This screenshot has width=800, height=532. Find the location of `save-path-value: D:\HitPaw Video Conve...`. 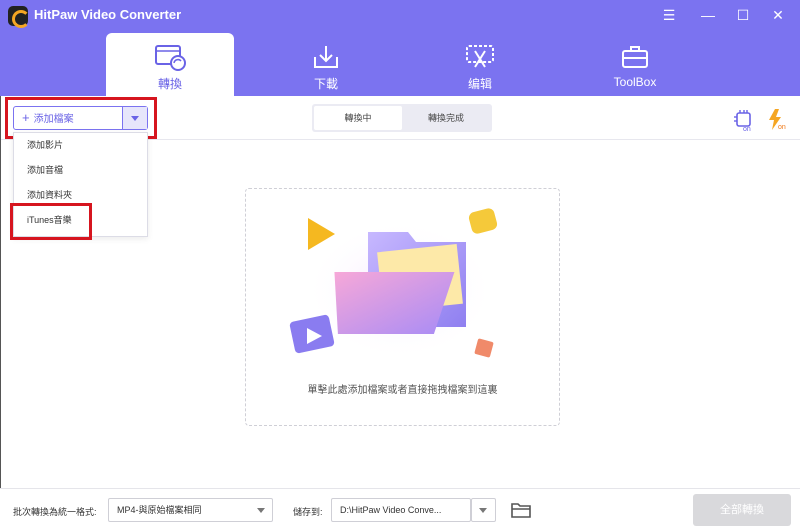

save-path-value: D:\HitPaw Video Conve... is located at coordinates (391, 510).